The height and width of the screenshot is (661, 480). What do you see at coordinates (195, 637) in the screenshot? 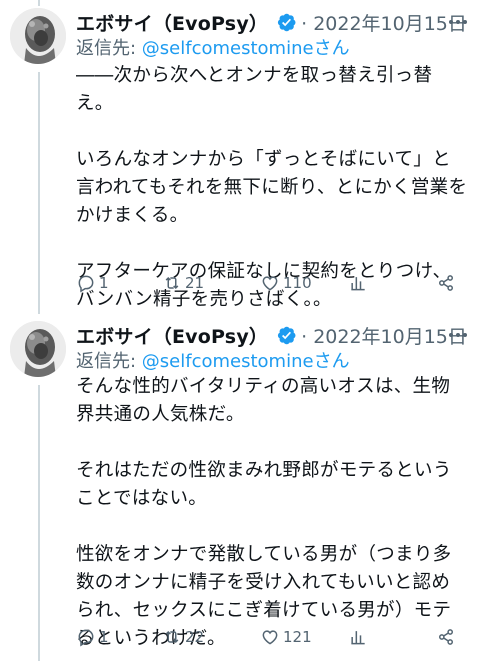
I see `retweet-count: 22` at bounding box center [195, 637].